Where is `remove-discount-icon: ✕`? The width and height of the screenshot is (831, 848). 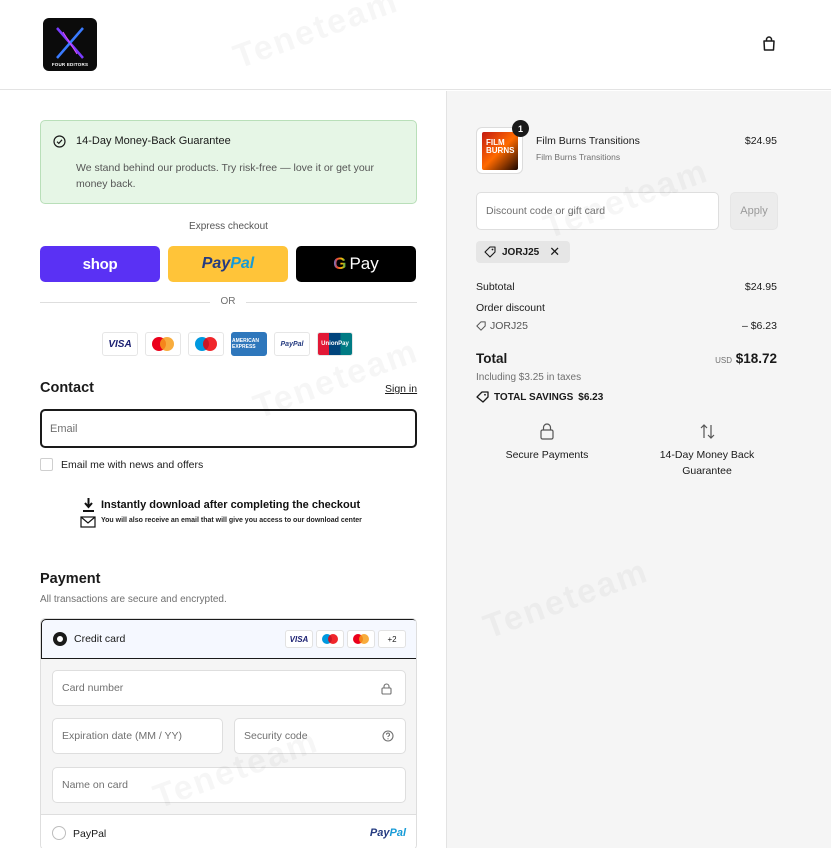 remove-discount-icon: ✕ is located at coordinates (554, 252).